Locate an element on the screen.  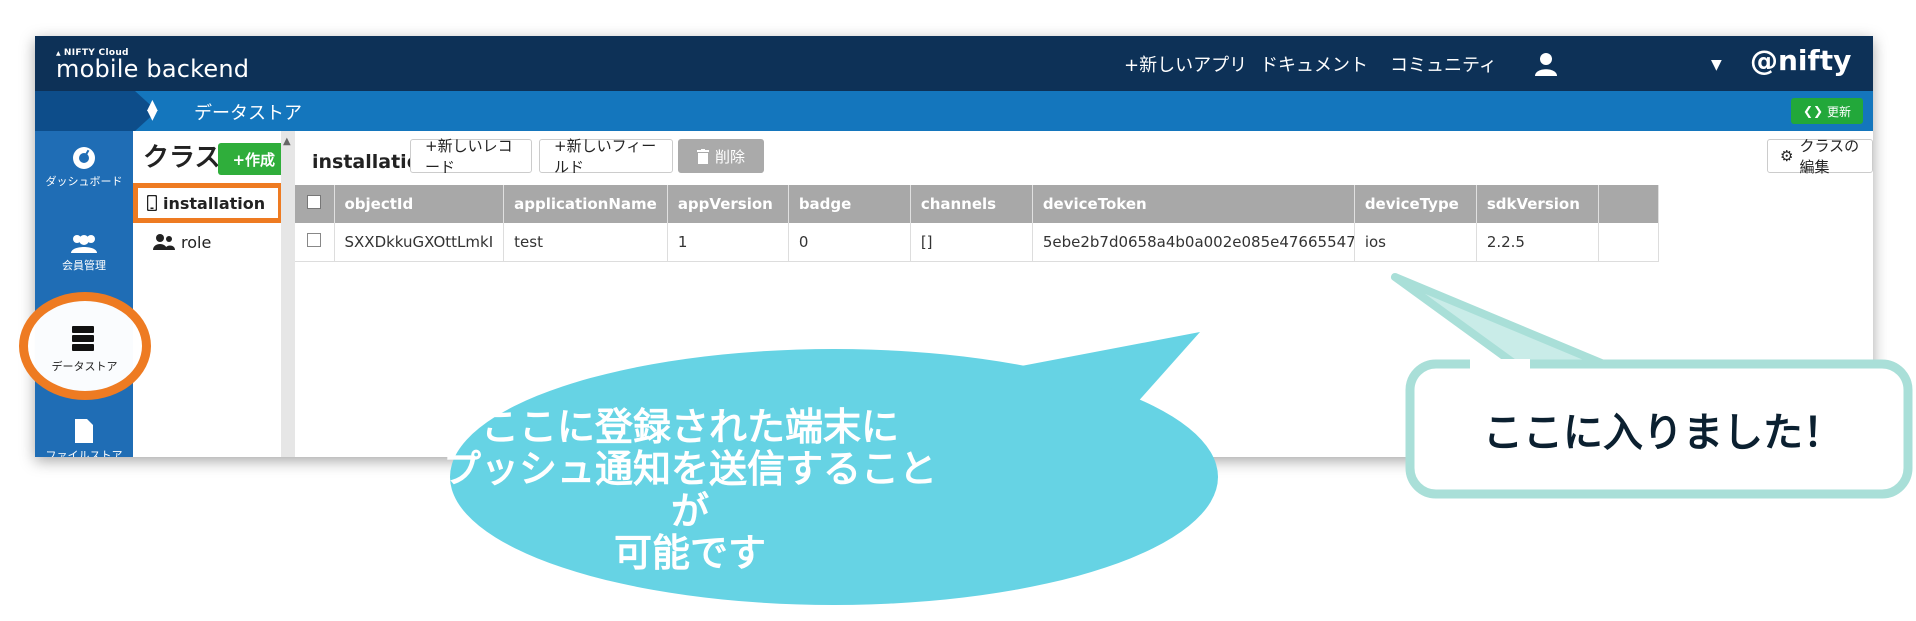
row-select-cell is located at coordinates (315, 242).